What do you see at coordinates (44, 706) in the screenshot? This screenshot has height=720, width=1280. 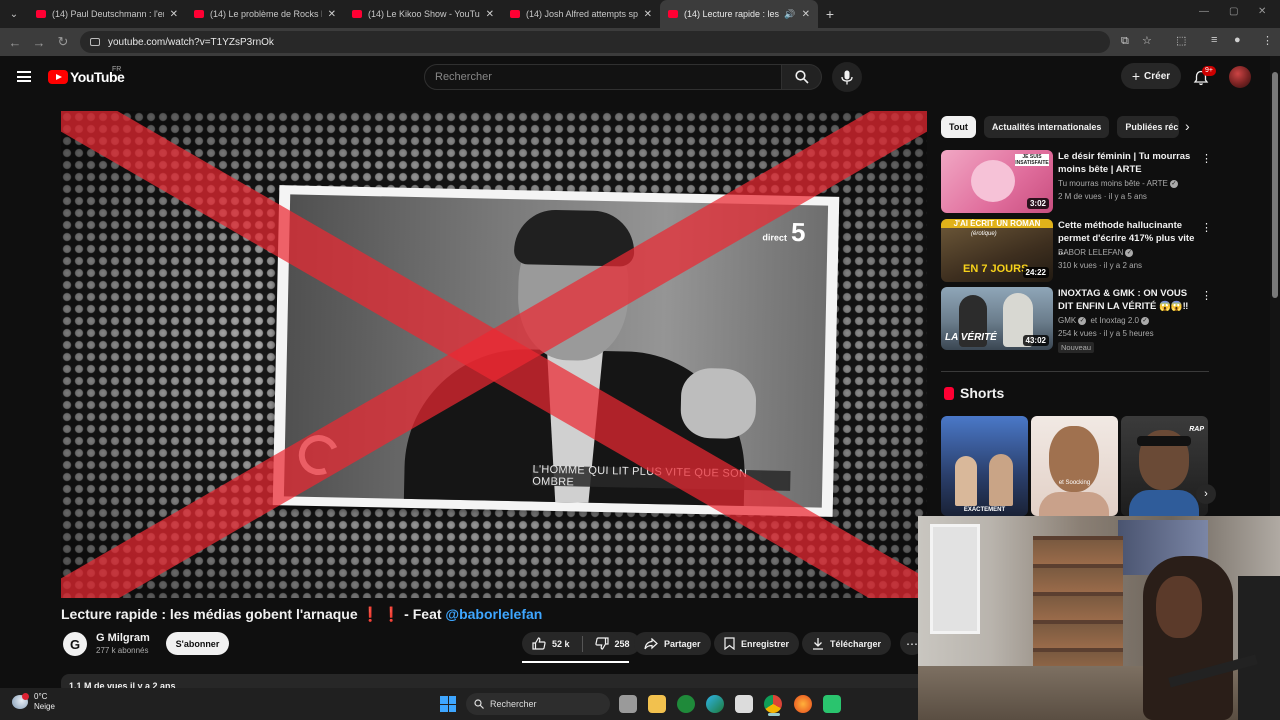 I see `weather-condition: Neige` at bounding box center [44, 706].